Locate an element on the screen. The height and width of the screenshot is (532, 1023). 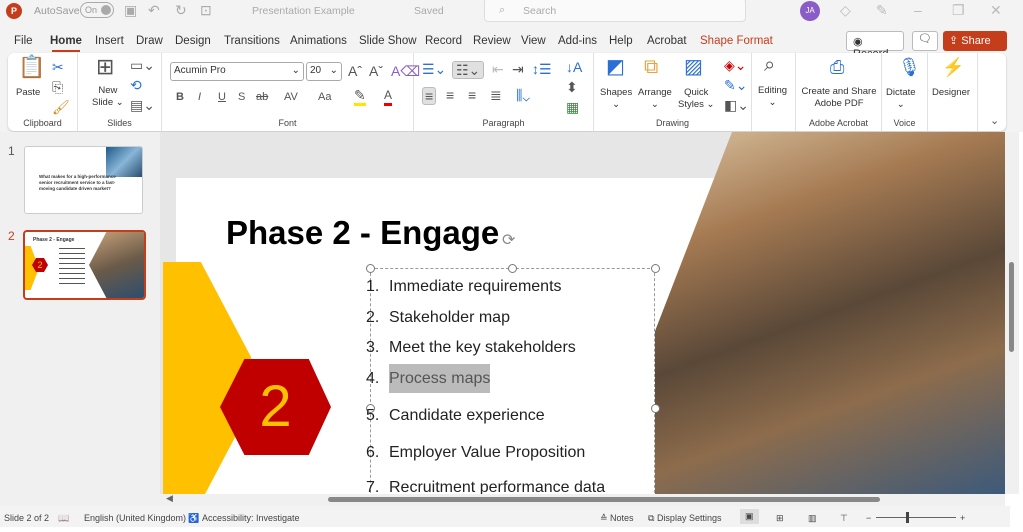
slide-title: Phase 2 - Engage is located at coordinates (362, 233).